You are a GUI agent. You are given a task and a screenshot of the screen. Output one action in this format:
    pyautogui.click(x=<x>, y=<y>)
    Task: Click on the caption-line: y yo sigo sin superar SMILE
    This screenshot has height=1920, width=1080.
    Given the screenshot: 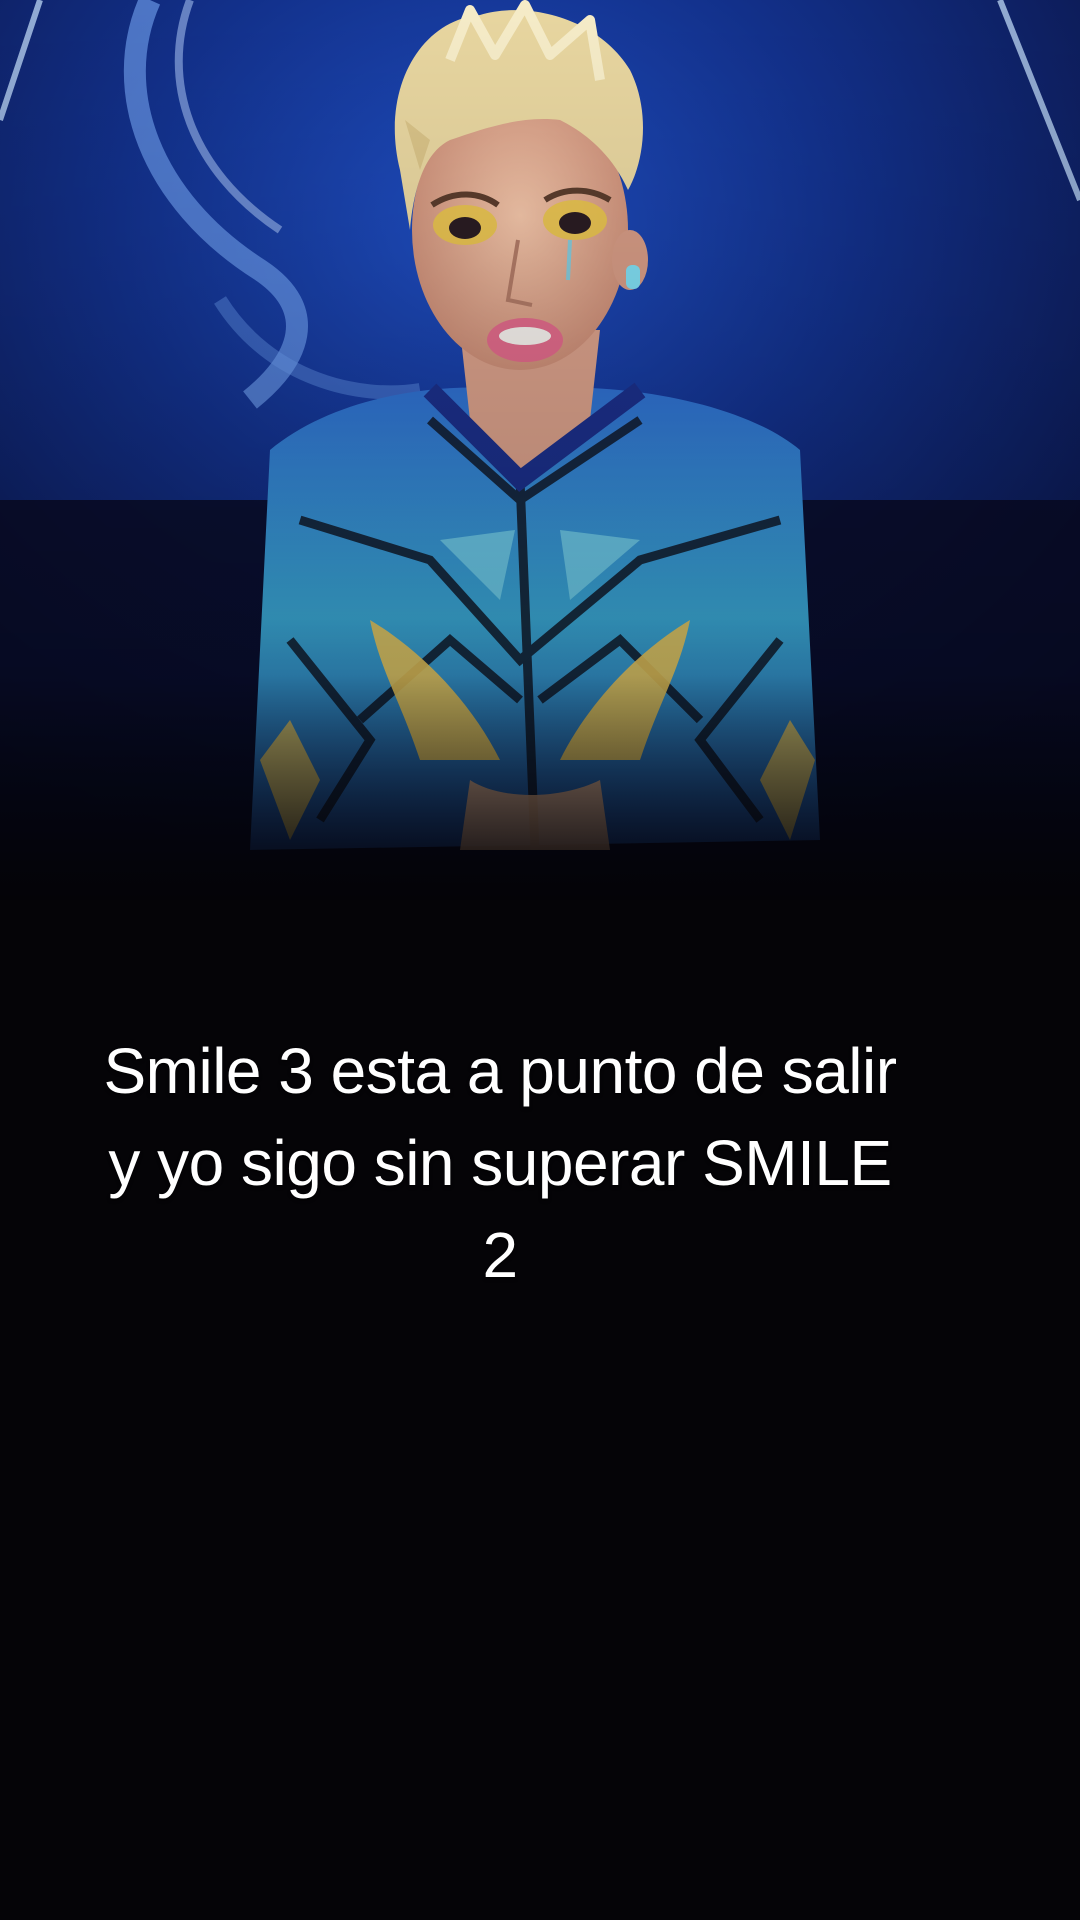 What is the action you would take?
    pyautogui.click(x=500, y=1163)
    